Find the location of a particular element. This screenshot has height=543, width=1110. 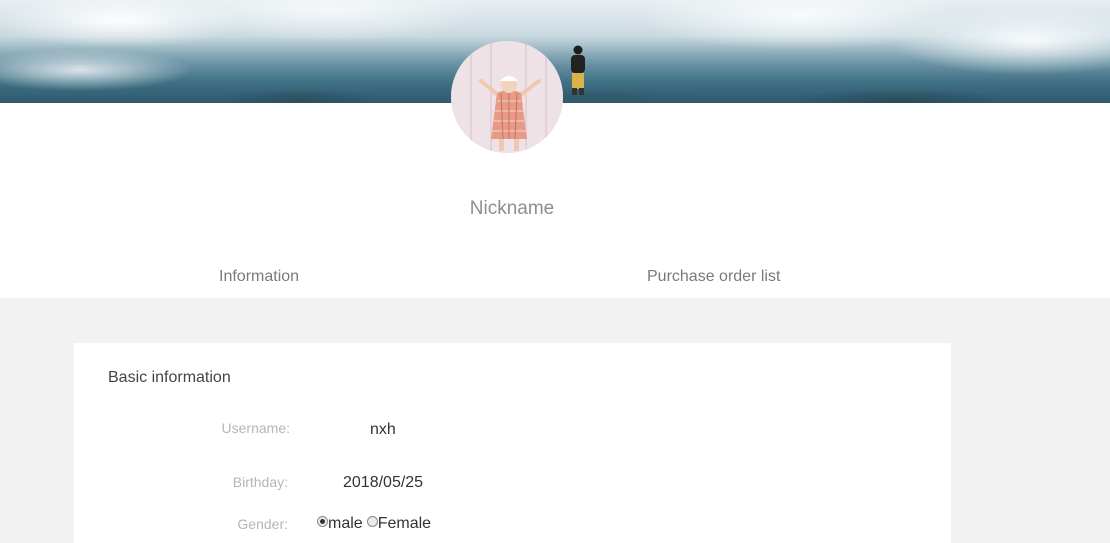

birthday-label: Birthday: is located at coordinates (260, 482).